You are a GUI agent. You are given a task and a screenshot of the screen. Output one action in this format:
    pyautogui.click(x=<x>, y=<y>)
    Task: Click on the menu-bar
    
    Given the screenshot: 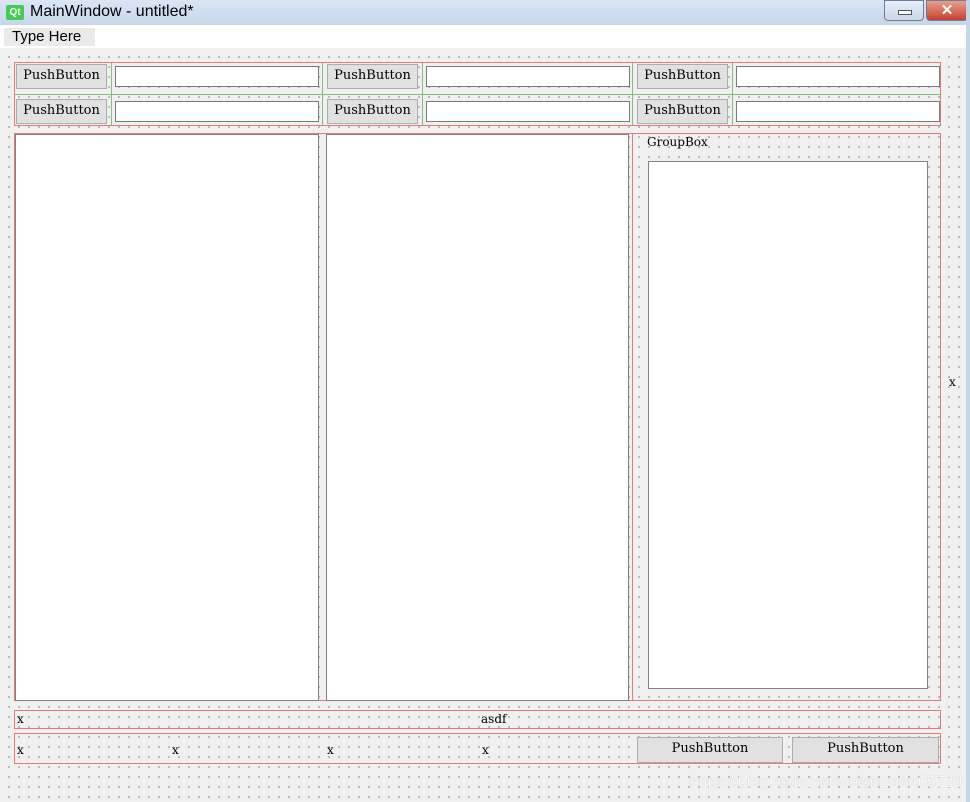 What is the action you would take?
    pyautogui.click(x=485, y=36)
    